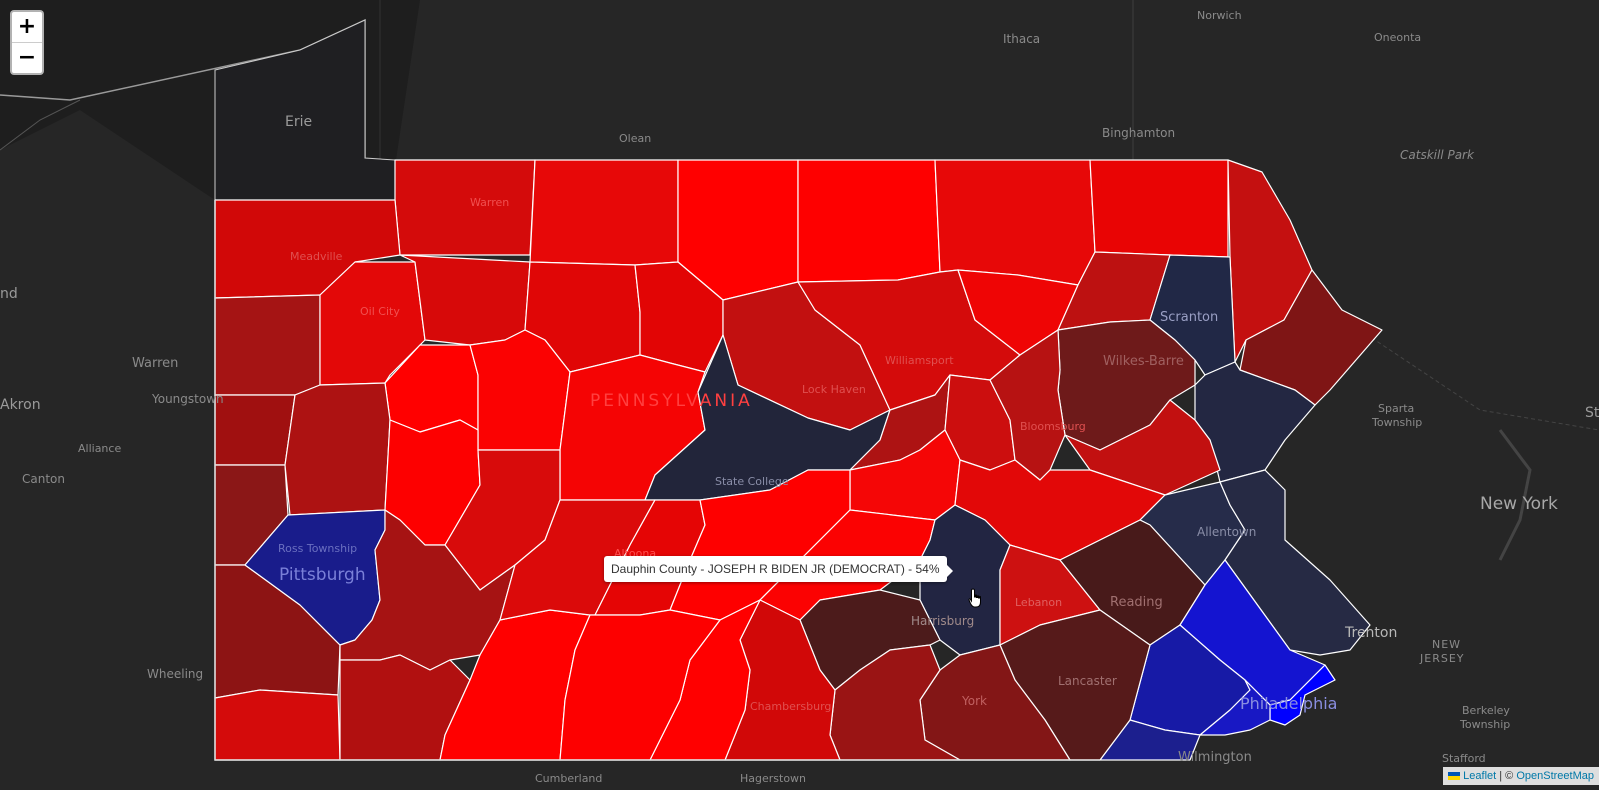 The width and height of the screenshot is (1599, 790). What do you see at coordinates (1397, 422) in the screenshot?
I see `label-sparta-township: Township` at bounding box center [1397, 422].